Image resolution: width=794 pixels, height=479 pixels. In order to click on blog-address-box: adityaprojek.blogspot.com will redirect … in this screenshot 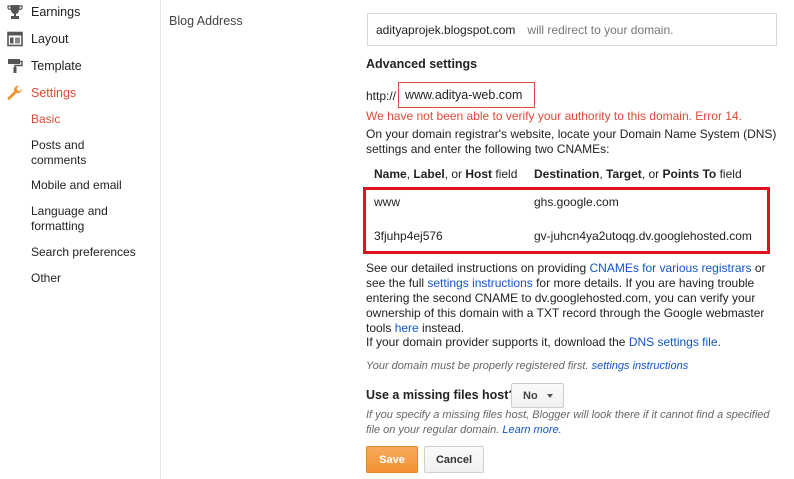, I will do `click(572, 29)`.